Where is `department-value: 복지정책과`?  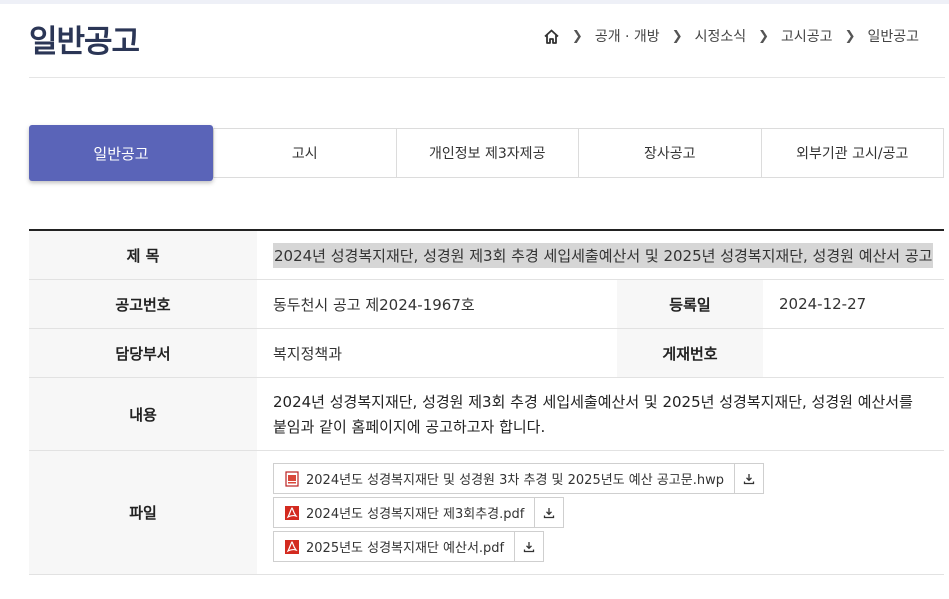
department-value: 복지정책과 is located at coordinates (308, 353).